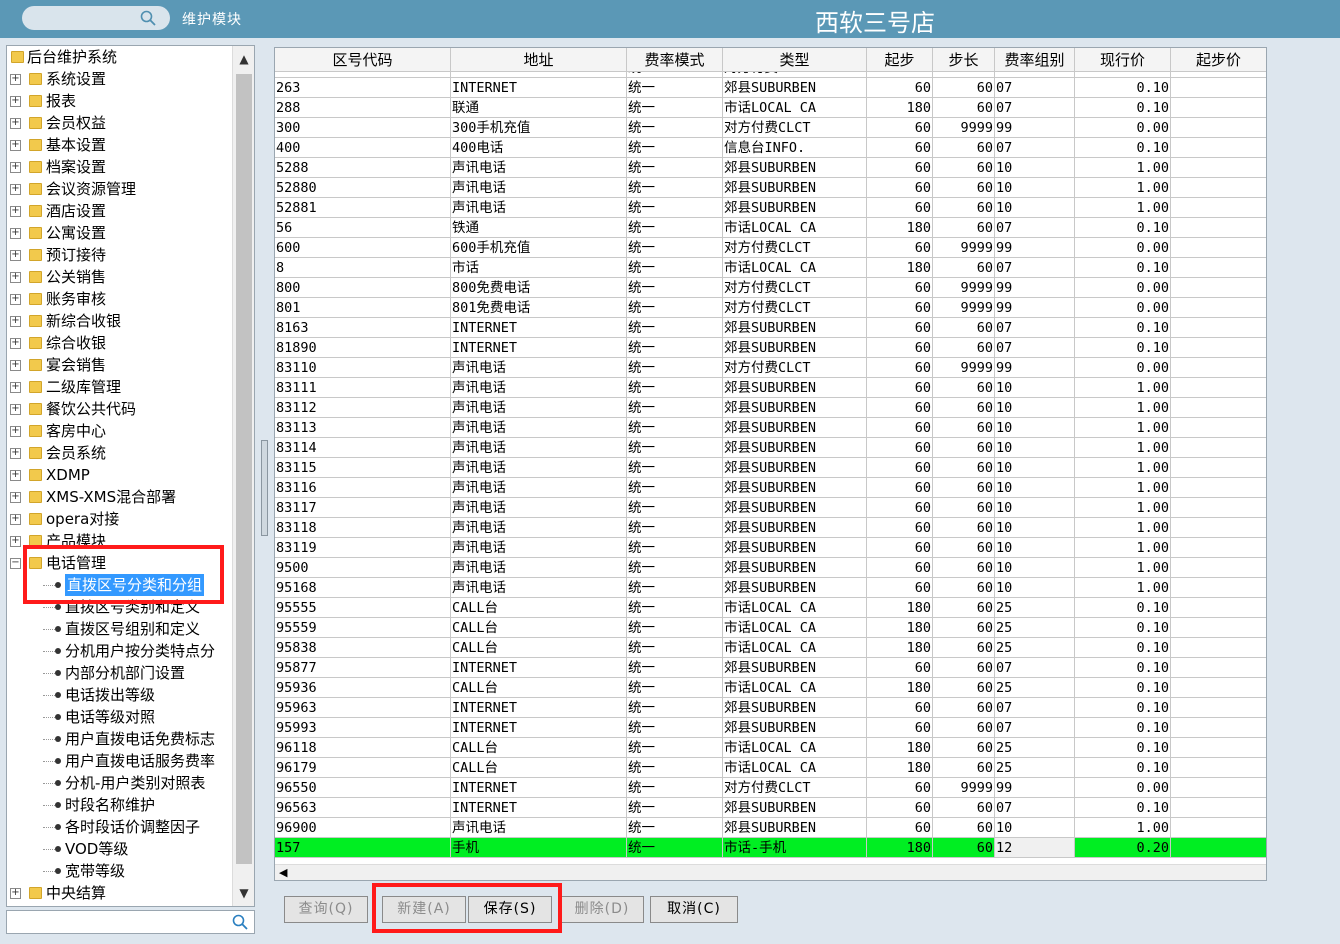 This screenshot has height=944, width=1340. What do you see at coordinates (770, 188) in the screenshot?
I see `table-row: 52880 声讯电话 统一 郊县SUBURBEN 60 60 10 1.00` at bounding box center [770, 188].